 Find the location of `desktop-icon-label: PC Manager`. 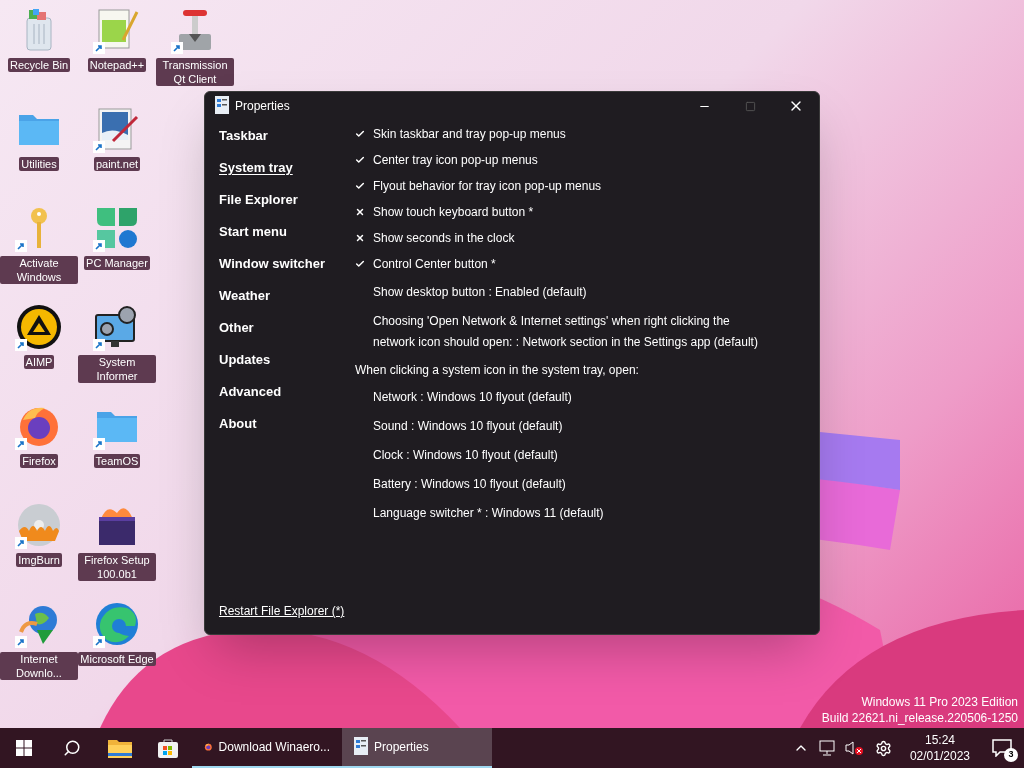

desktop-icon-label: PC Manager is located at coordinates (117, 263).